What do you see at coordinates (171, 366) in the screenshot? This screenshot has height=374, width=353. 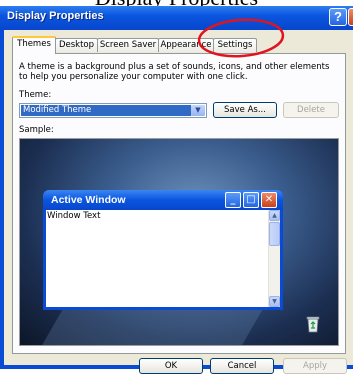 I see `ok-button: OK` at bounding box center [171, 366].